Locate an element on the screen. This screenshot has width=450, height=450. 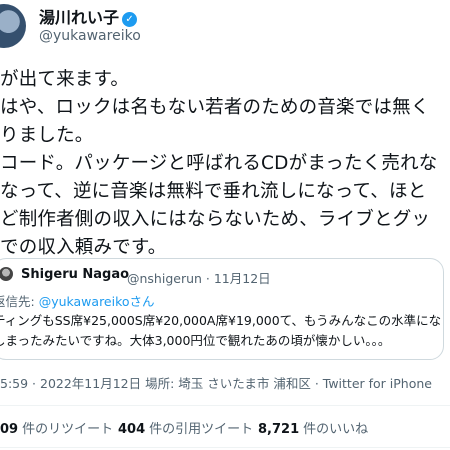
quoted-tweet-header: Shigeru Nagao @nshigerun · 11月12日 is located at coordinates (216, 276).